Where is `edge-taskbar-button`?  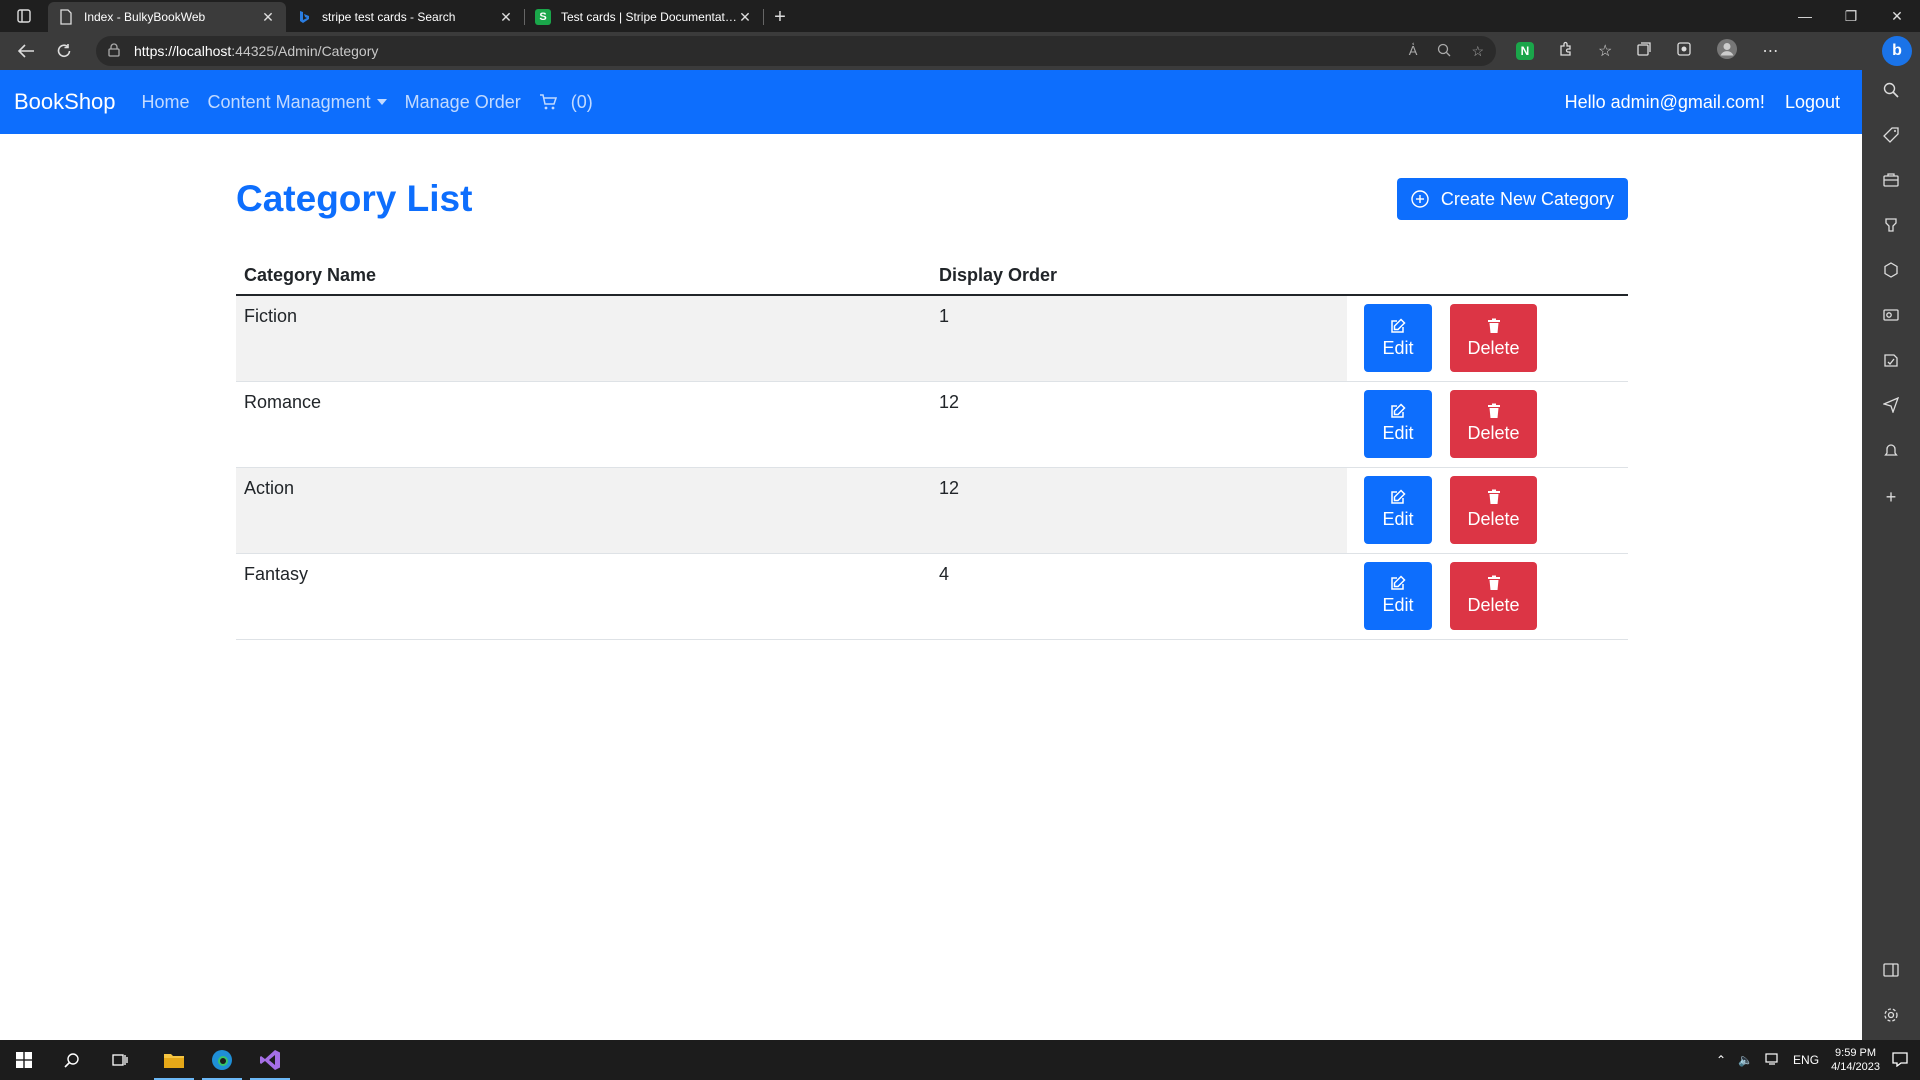
edge-taskbar-button is located at coordinates (222, 1060).